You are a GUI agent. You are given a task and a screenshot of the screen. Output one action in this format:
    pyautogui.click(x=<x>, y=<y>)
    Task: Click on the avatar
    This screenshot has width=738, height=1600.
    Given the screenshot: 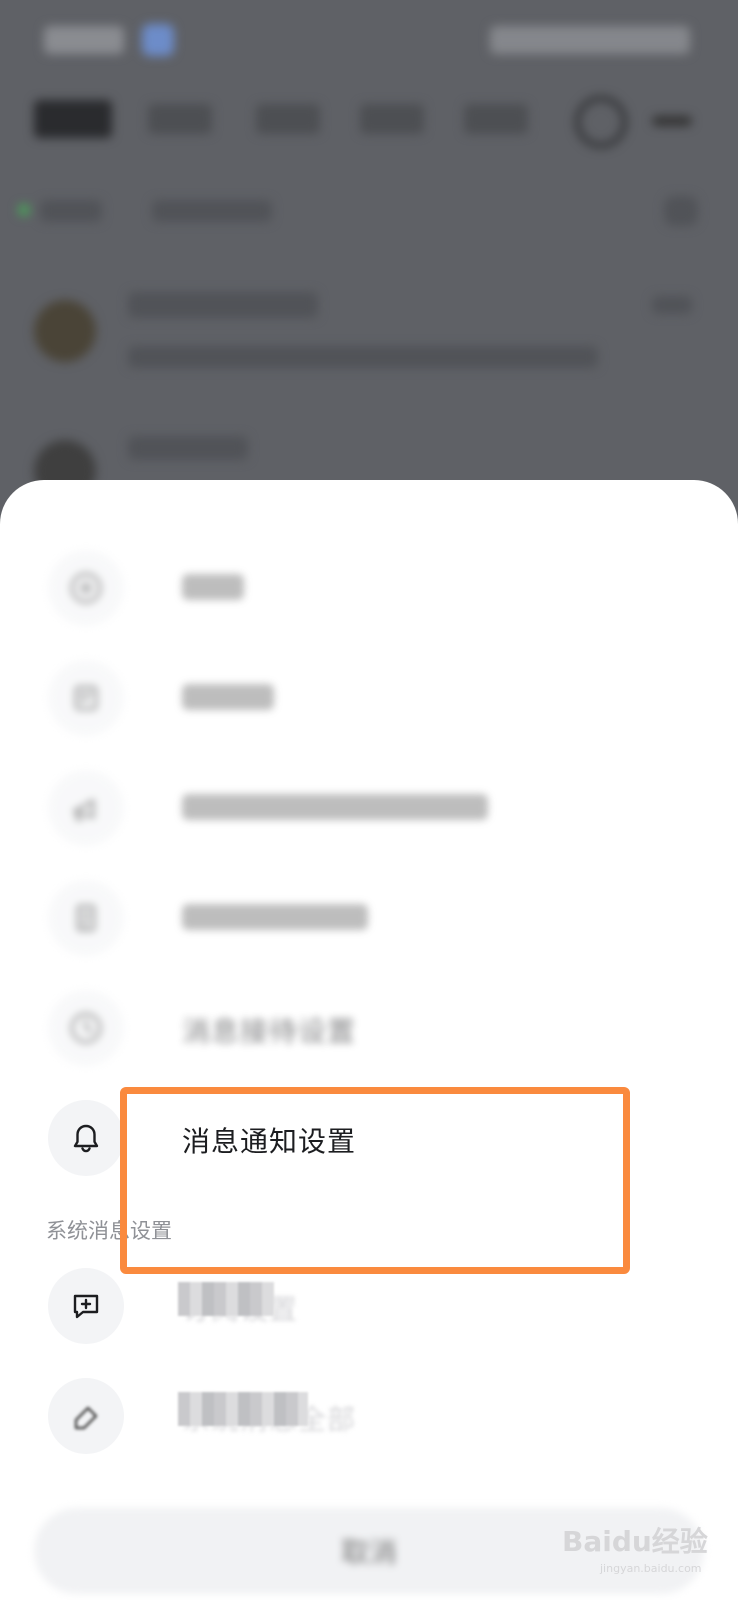 What is the action you would take?
    pyautogui.click(x=65, y=331)
    